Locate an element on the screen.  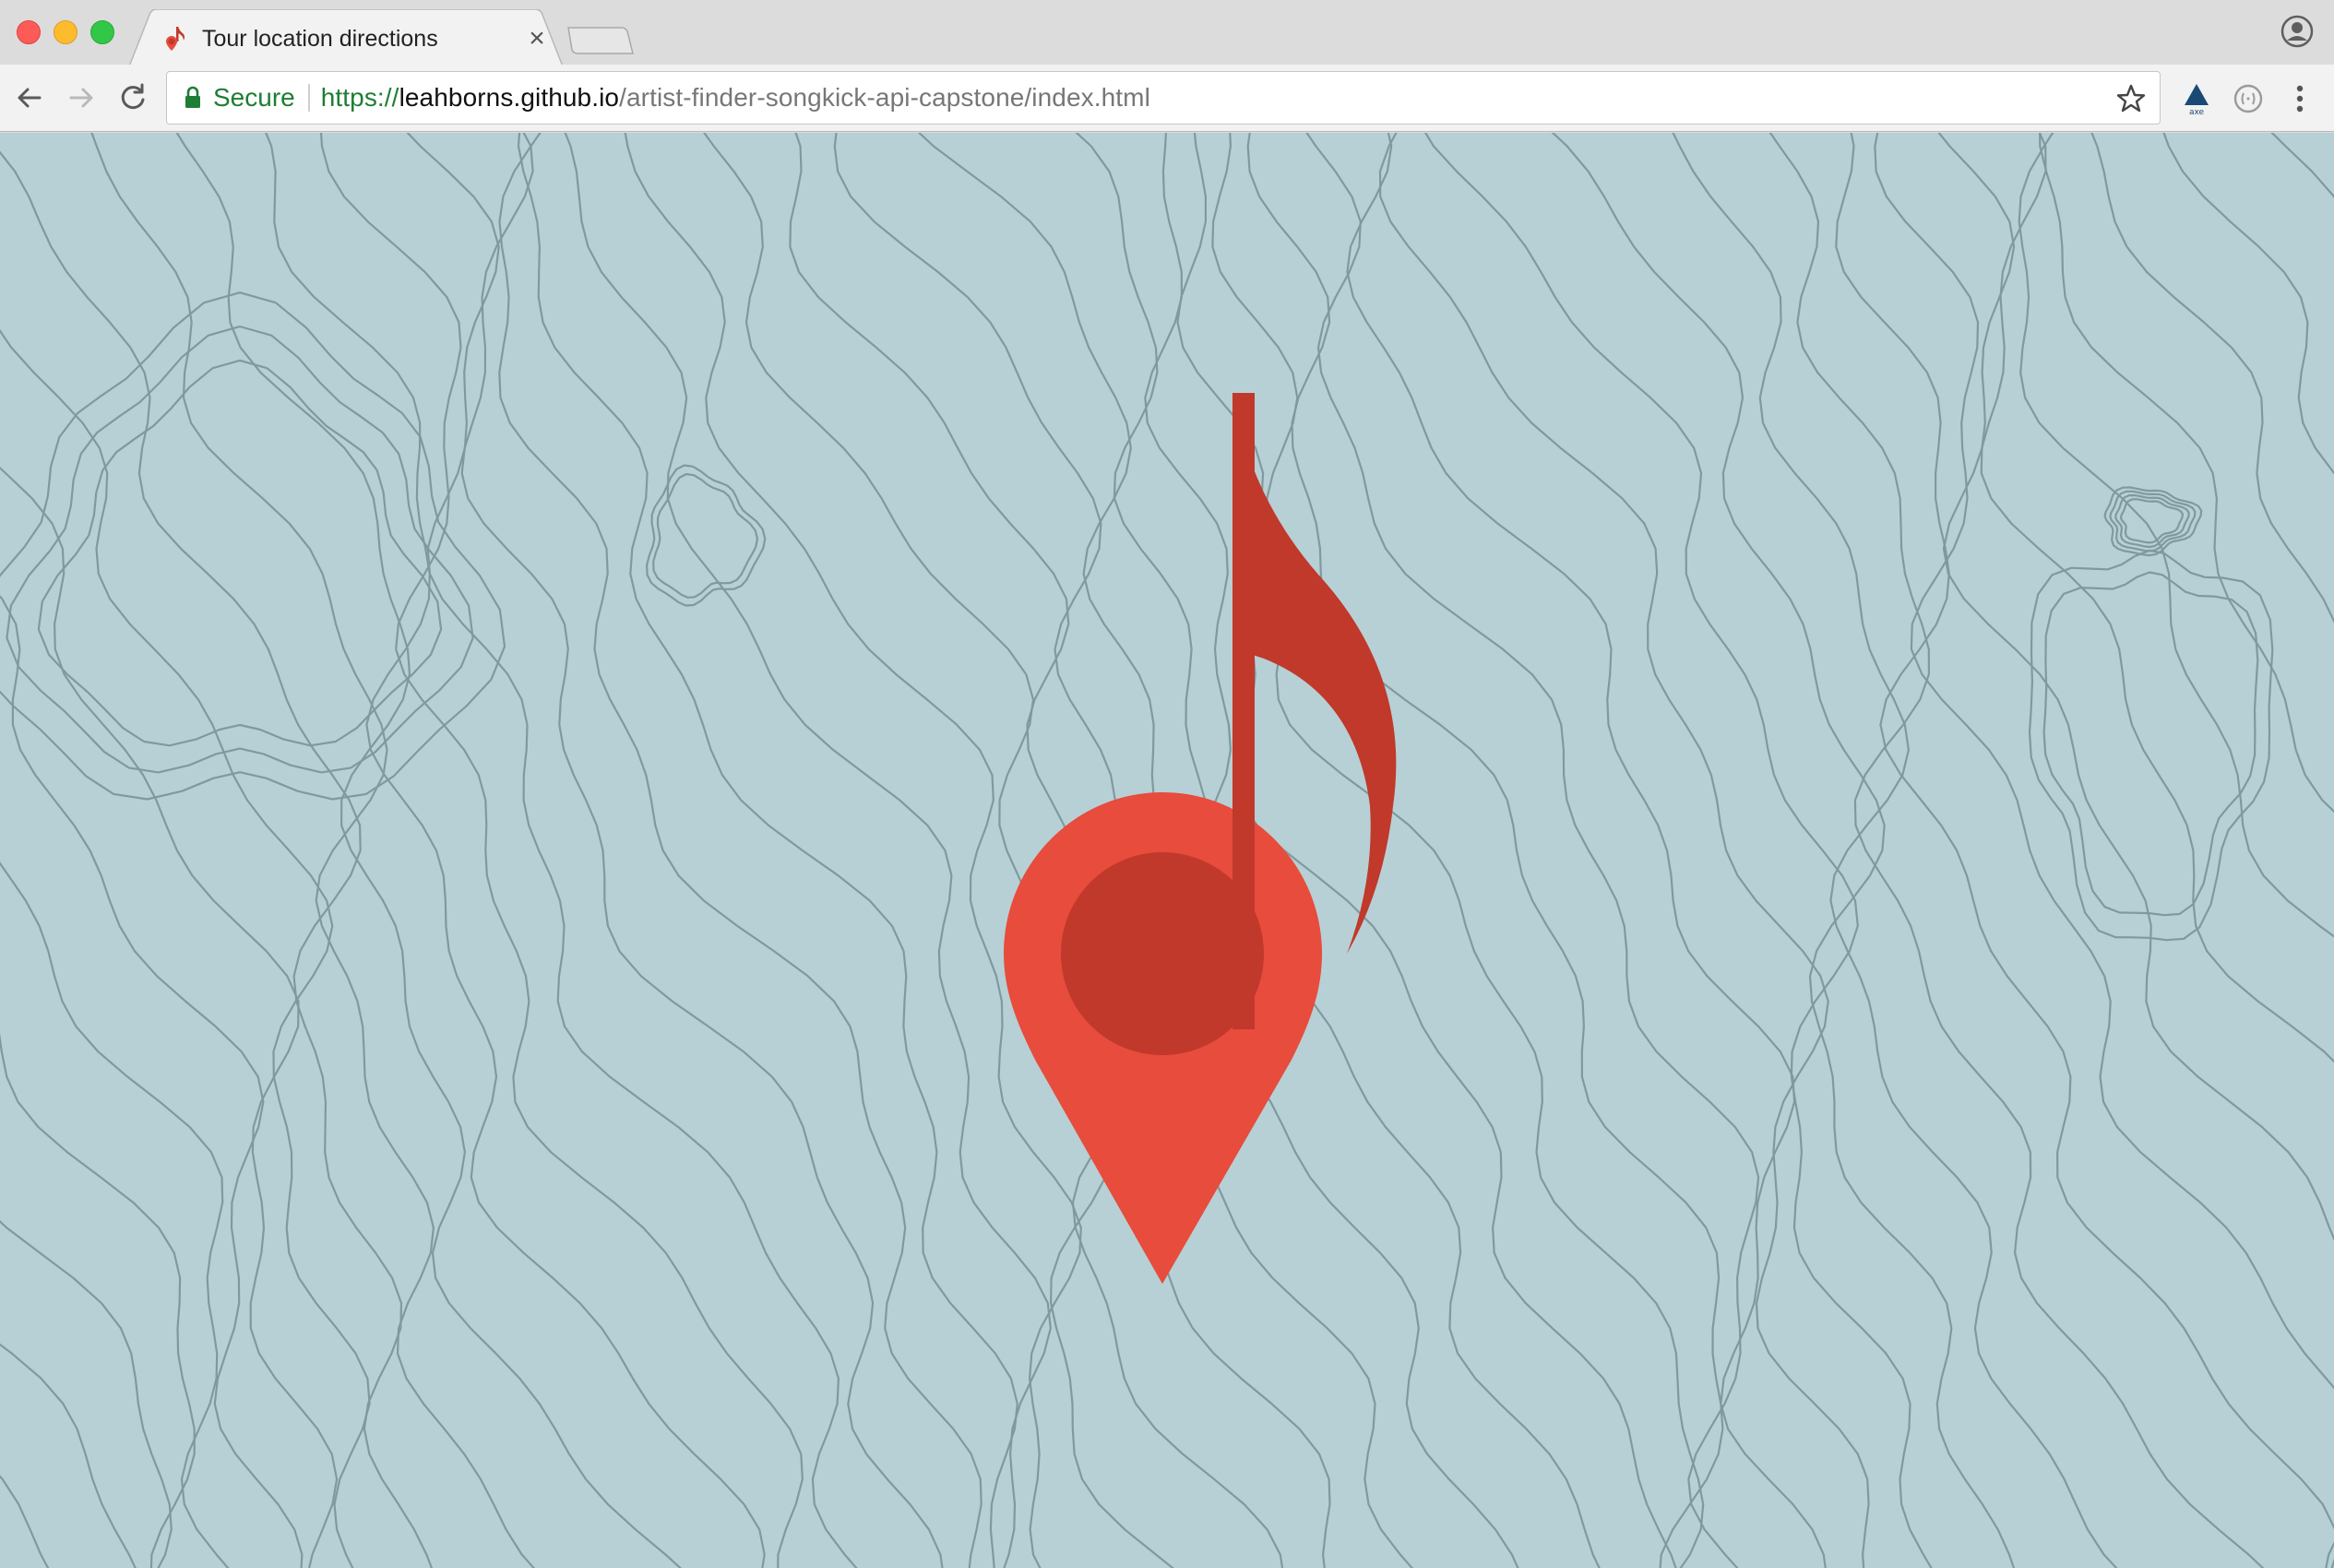
forward-button is located at coordinates (81, 97).